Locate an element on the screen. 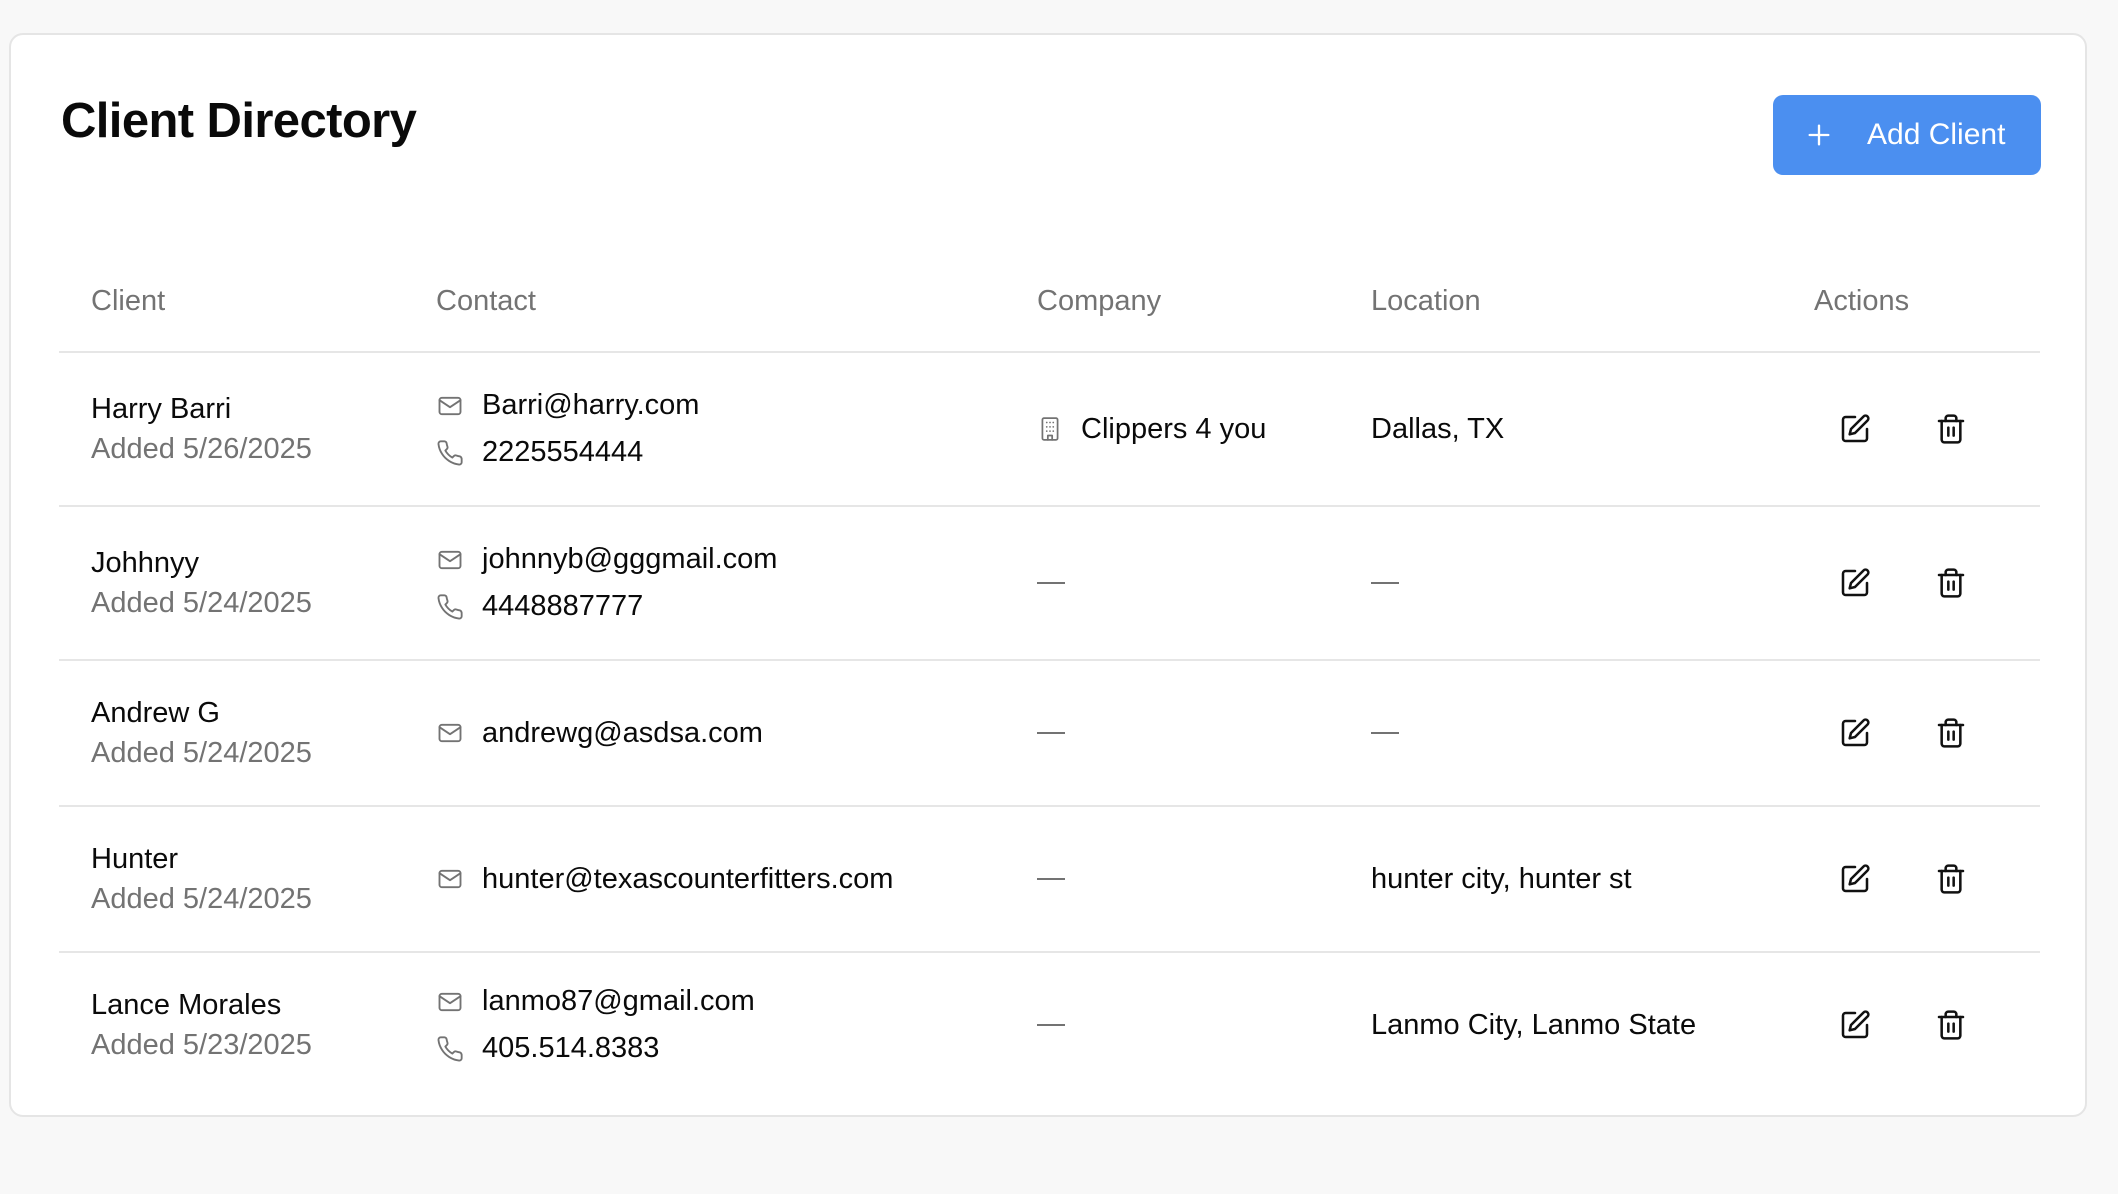  delete-client-button-johhnyy is located at coordinates (1951, 583).